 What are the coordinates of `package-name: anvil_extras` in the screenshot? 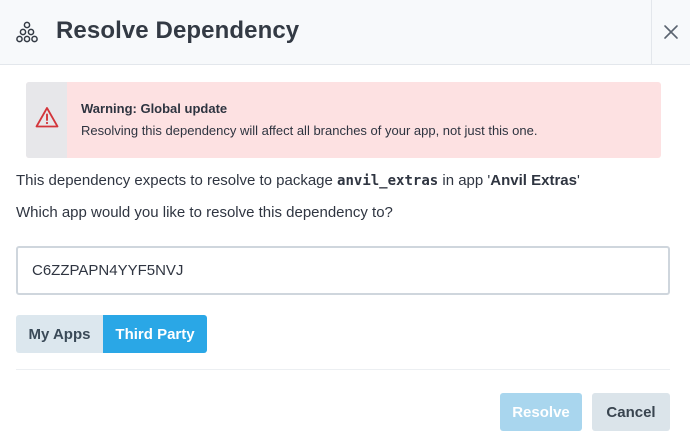 It's located at (388, 181).